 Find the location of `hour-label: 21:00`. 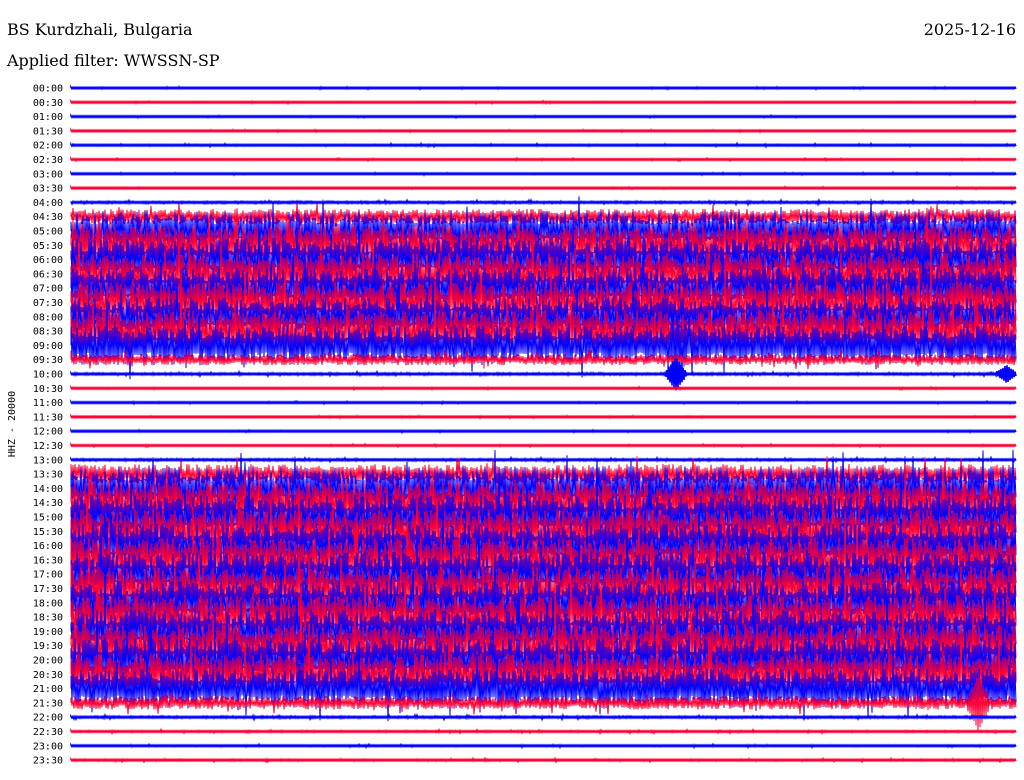

hour-label: 21:00 is located at coordinates (48, 689).